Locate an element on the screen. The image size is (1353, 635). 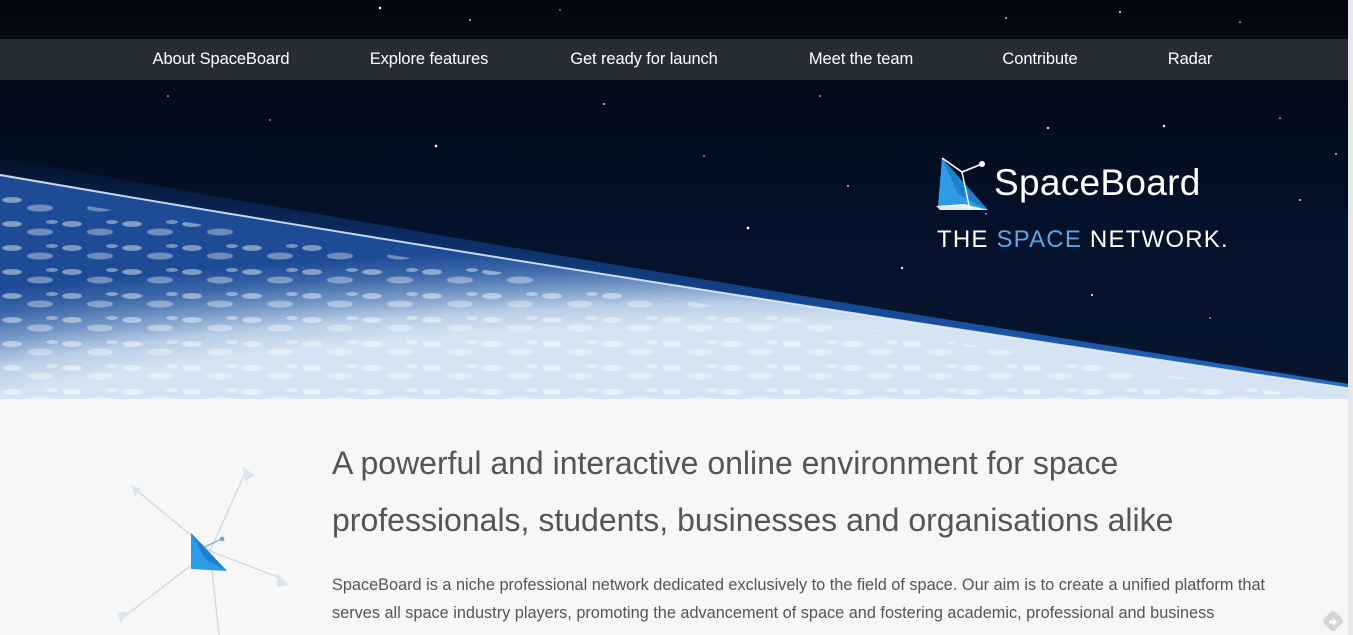
tagline-accent: SPACE is located at coordinates (1039, 239).